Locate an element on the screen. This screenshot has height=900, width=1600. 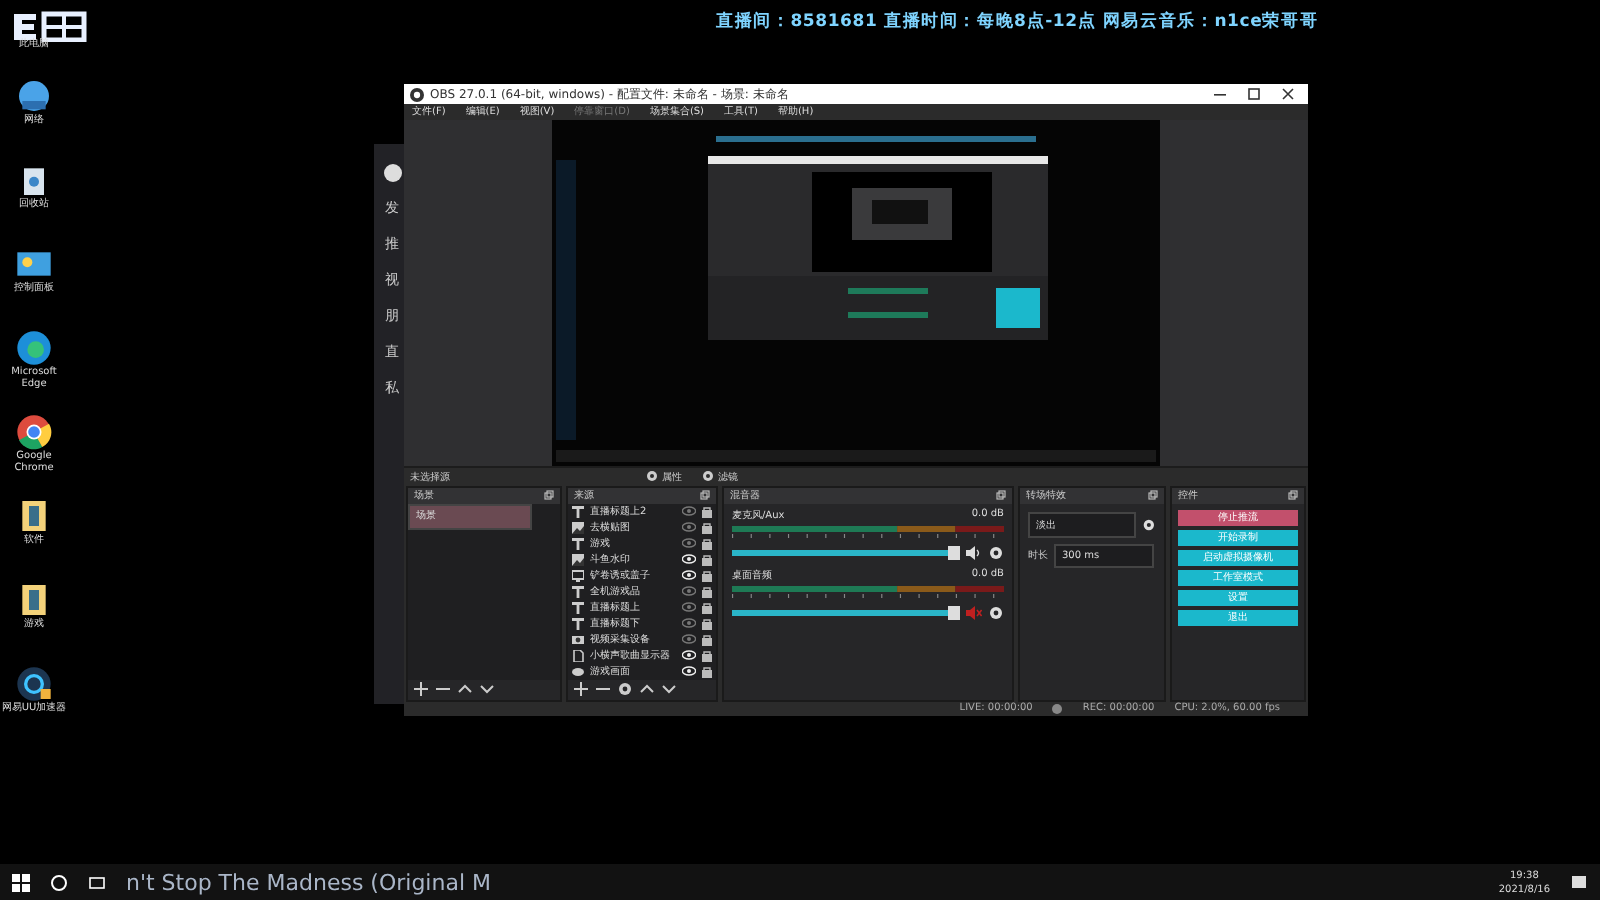
task-view-icon is located at coordinates (97, 882).